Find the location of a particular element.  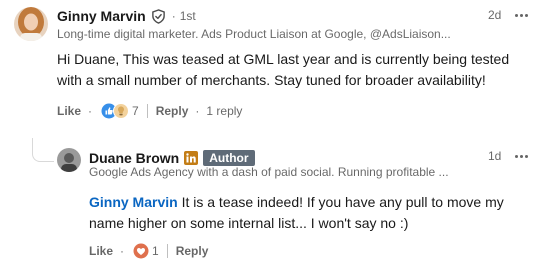

reactions-summary: 1 is located at coordinates (146, 251).